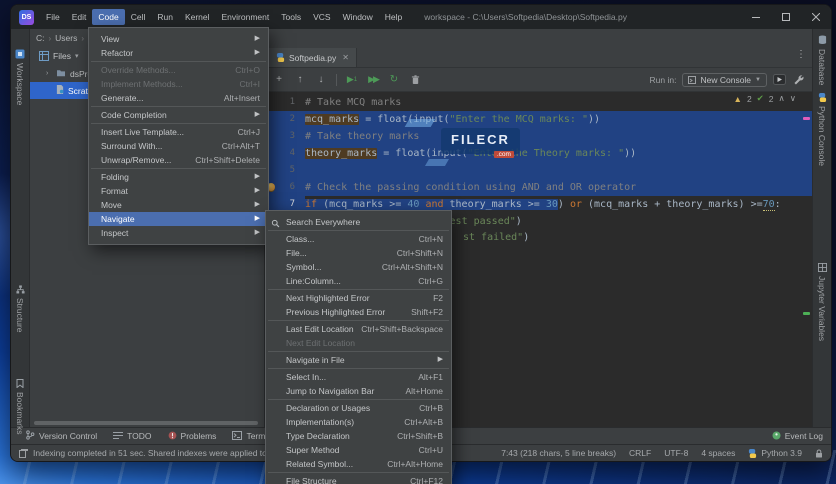  What do you see at coordinates (79, 17) in the screenshot?
I see `menubar-item-edit: Edit` at bounding box center [79, 17].